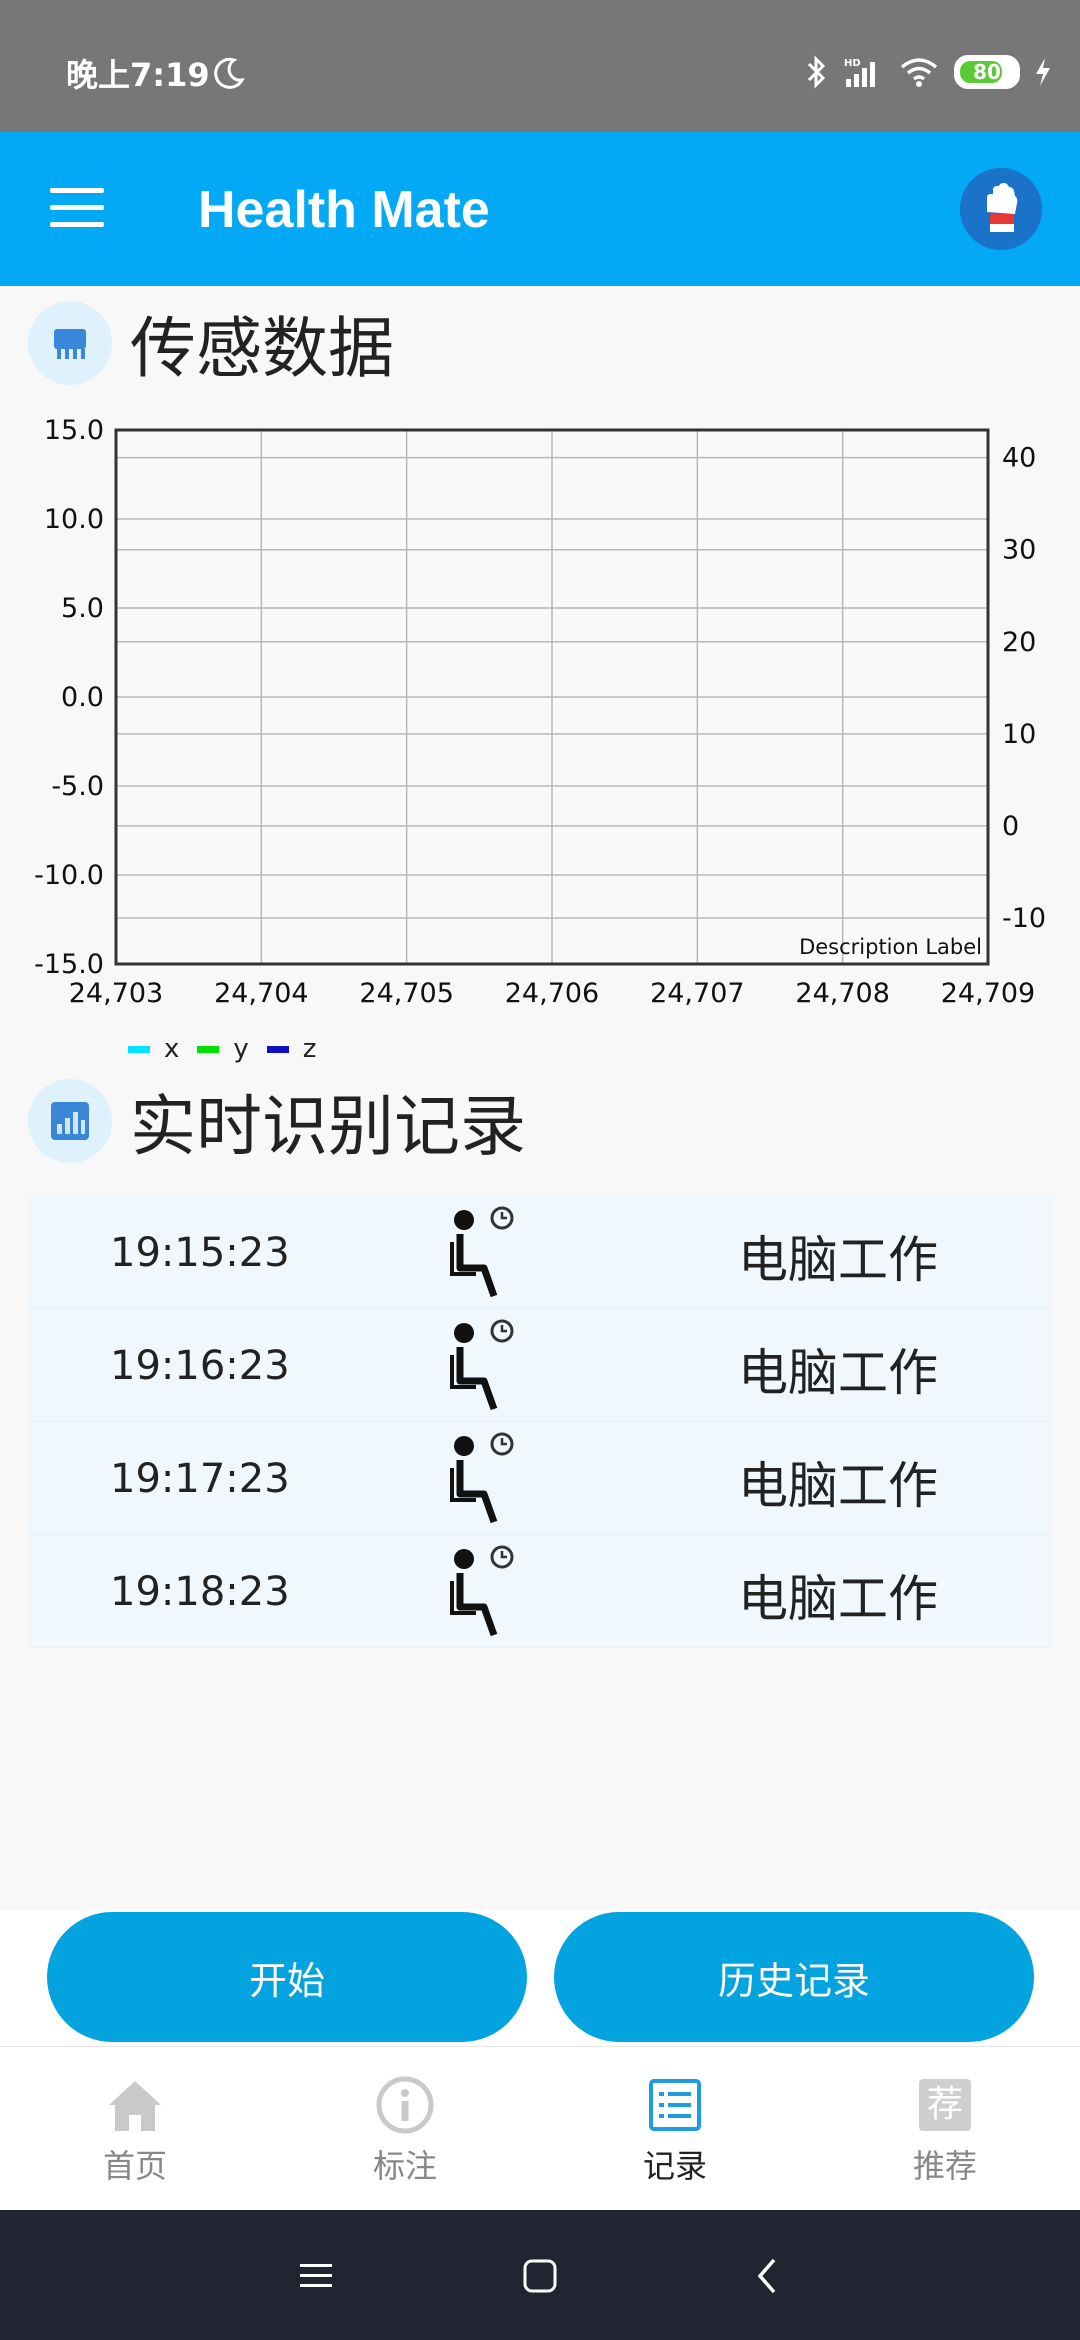 The image size is (1080, 2340). What do you see at coordinates (134, 2166) in the screenshot?
I see `nav-label-home: 首页` at bounding box center [134, 2166].